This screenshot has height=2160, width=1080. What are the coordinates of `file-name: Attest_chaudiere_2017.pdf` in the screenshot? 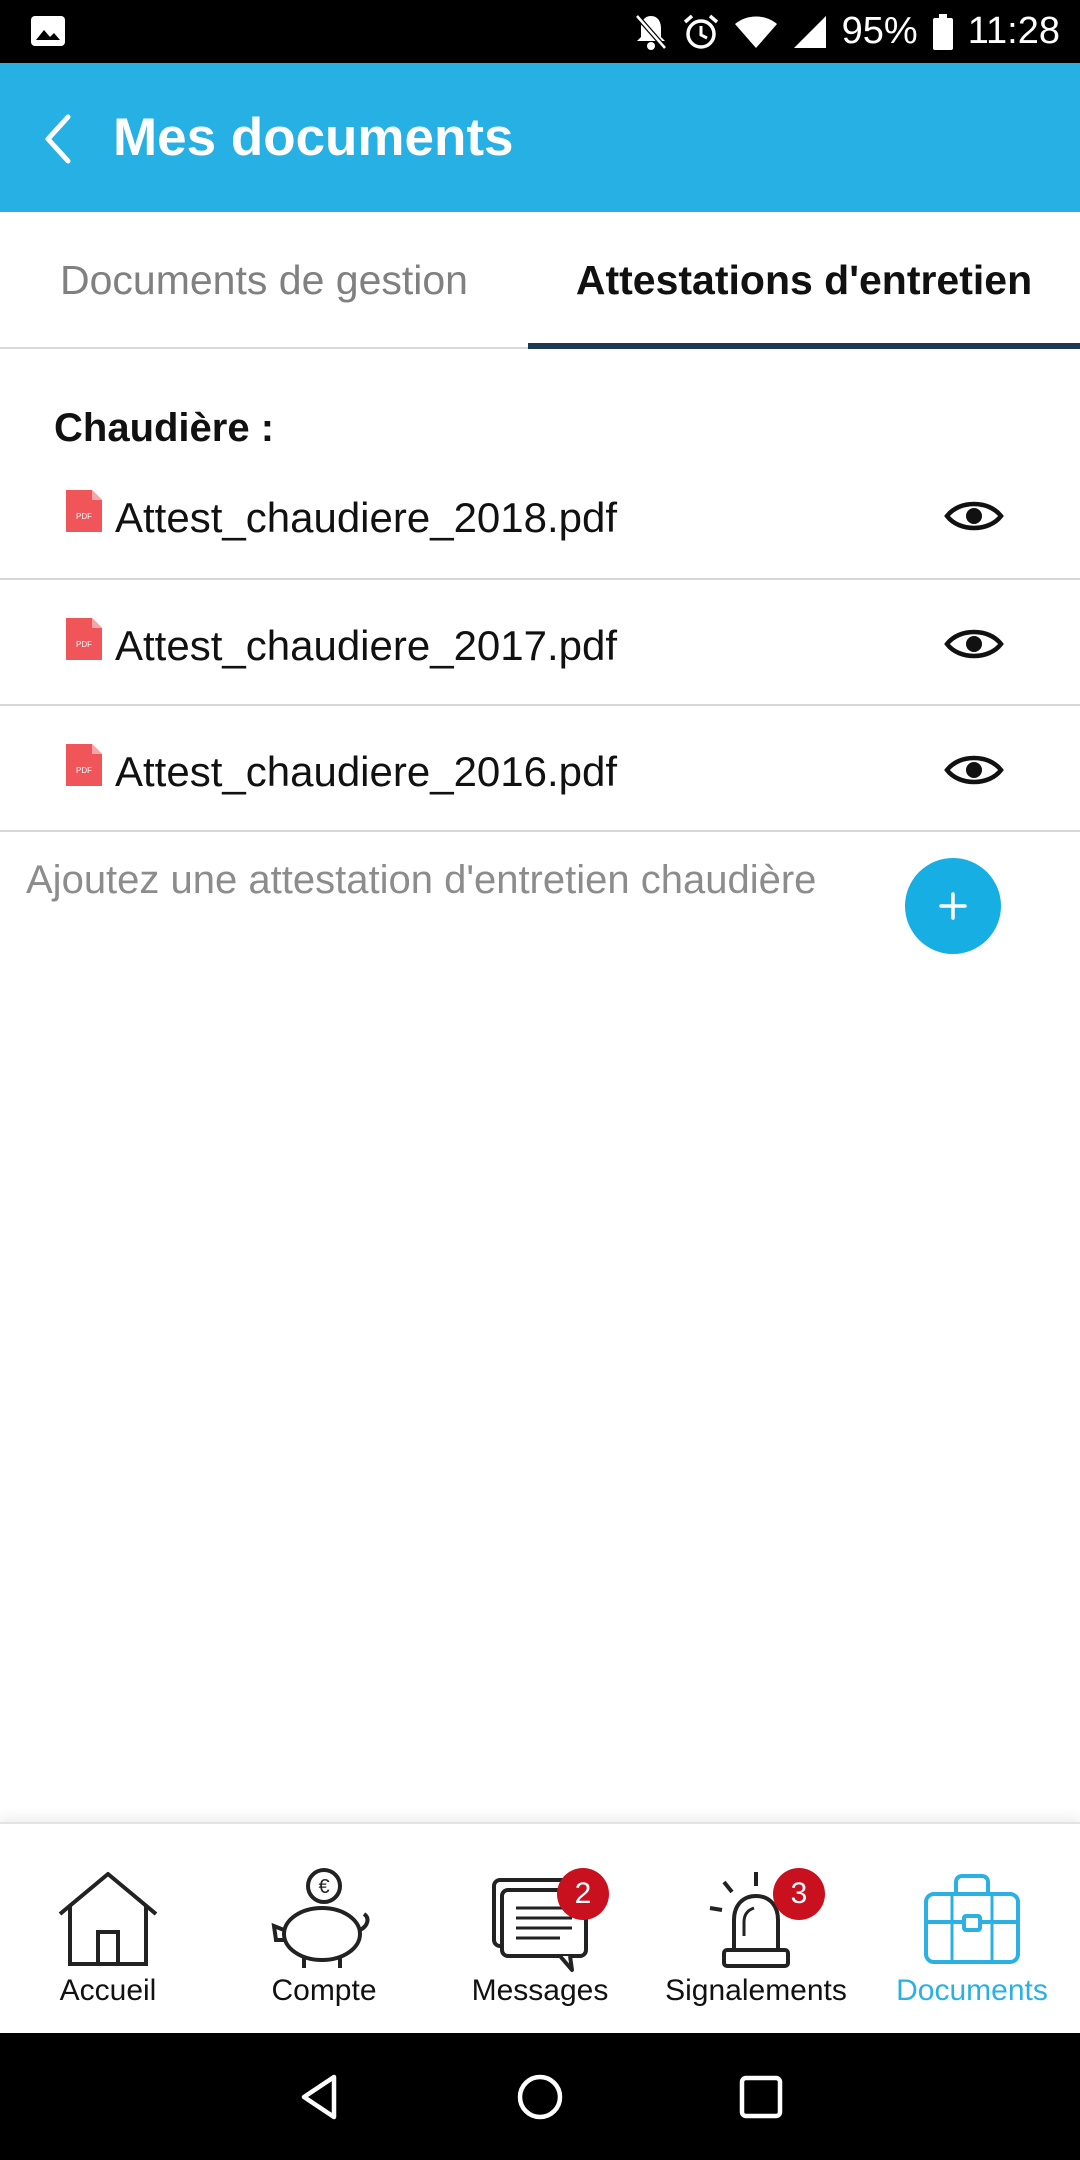 It's located at (366, 646).